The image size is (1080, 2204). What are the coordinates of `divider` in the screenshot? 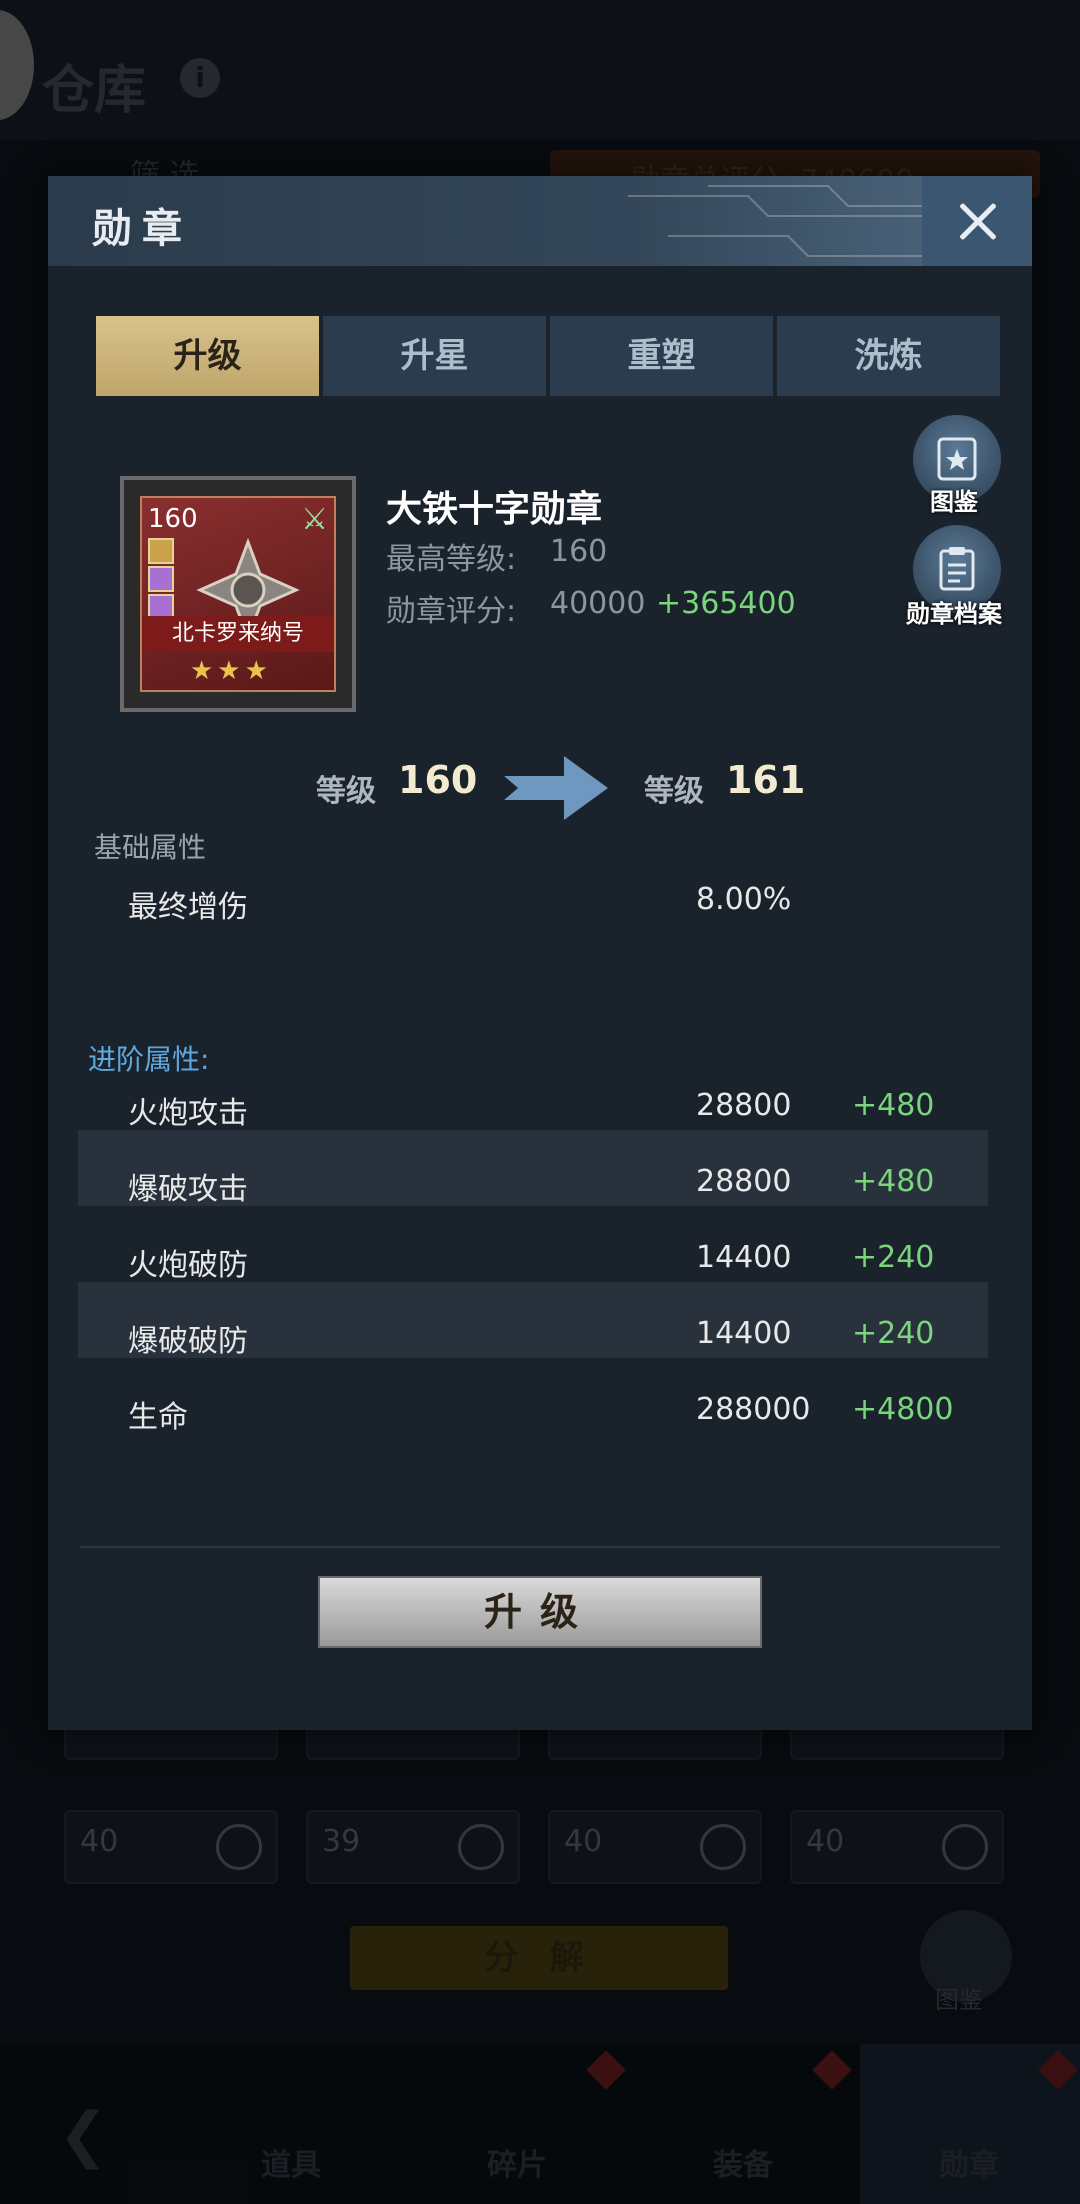 It's located at (540, 1547).